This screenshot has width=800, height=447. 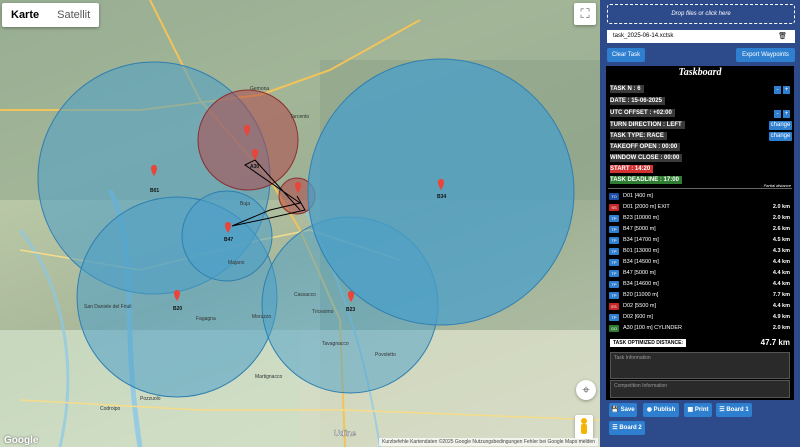 I want to click on town-label: Codroipo, so click(x=110, y=409).